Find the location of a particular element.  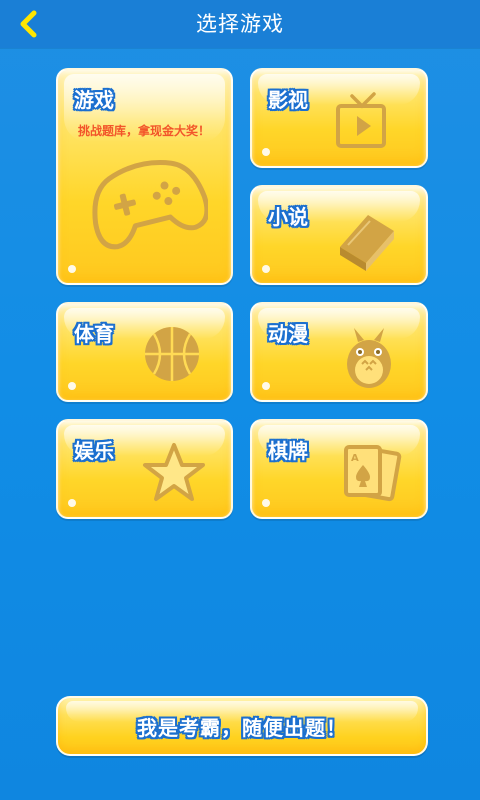

totoro-icon is located at coordinates (369, 358).